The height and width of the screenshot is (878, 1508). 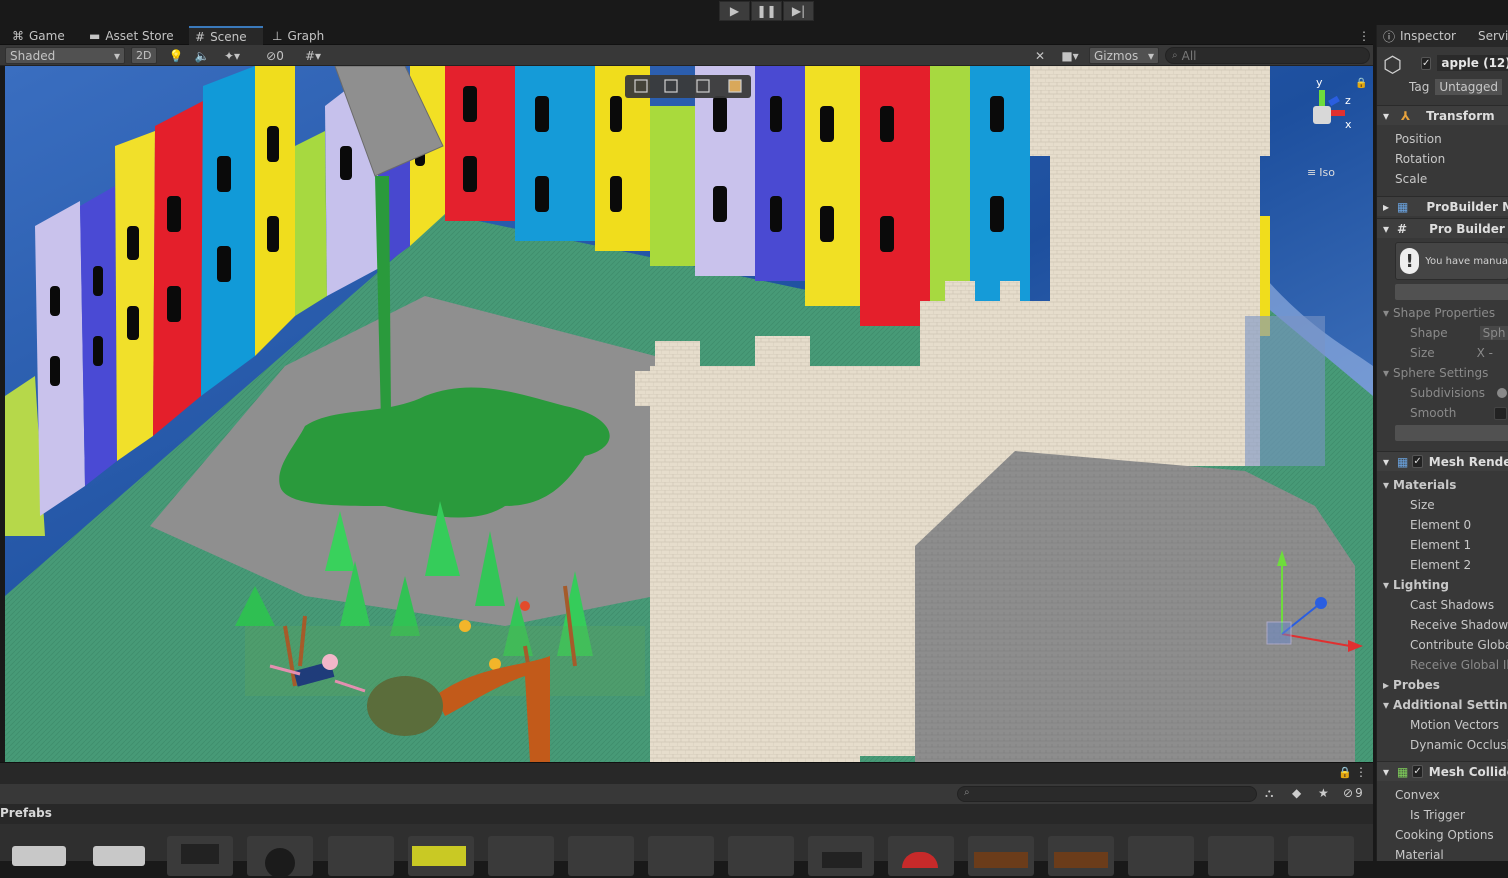 What do you see at coordinates (38, 35) in the screenshot?
I see `tab-game: ⌘ Game` at bounding box center [38, 35].